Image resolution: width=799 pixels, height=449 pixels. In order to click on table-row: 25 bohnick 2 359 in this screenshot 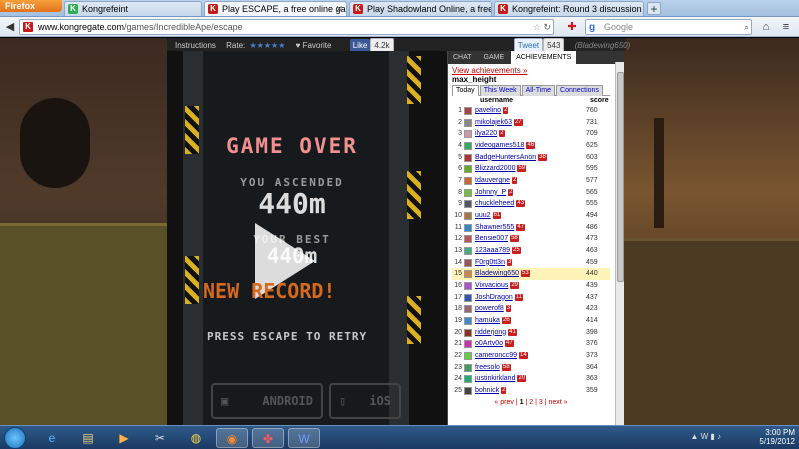, I will do `click(531, 391)`.